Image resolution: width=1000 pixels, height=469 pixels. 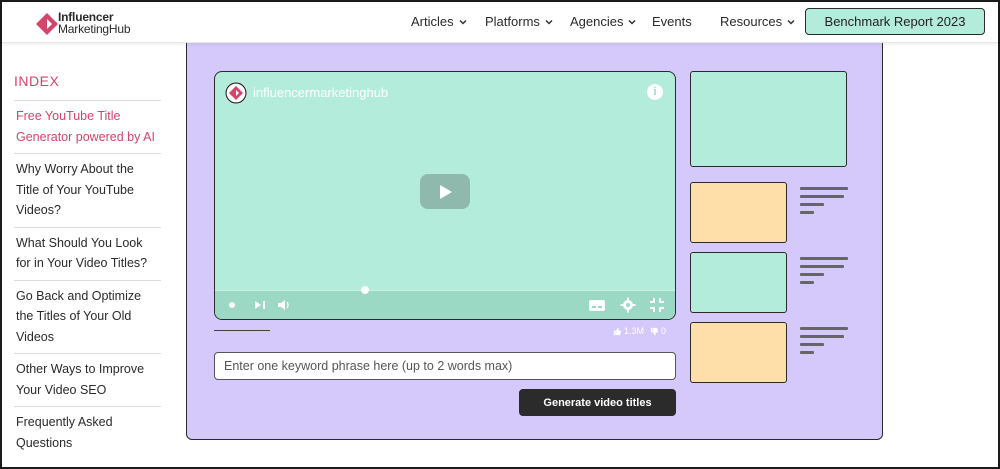 I want to click on nav-resources-label: Resources, so click(x=751, y=21).